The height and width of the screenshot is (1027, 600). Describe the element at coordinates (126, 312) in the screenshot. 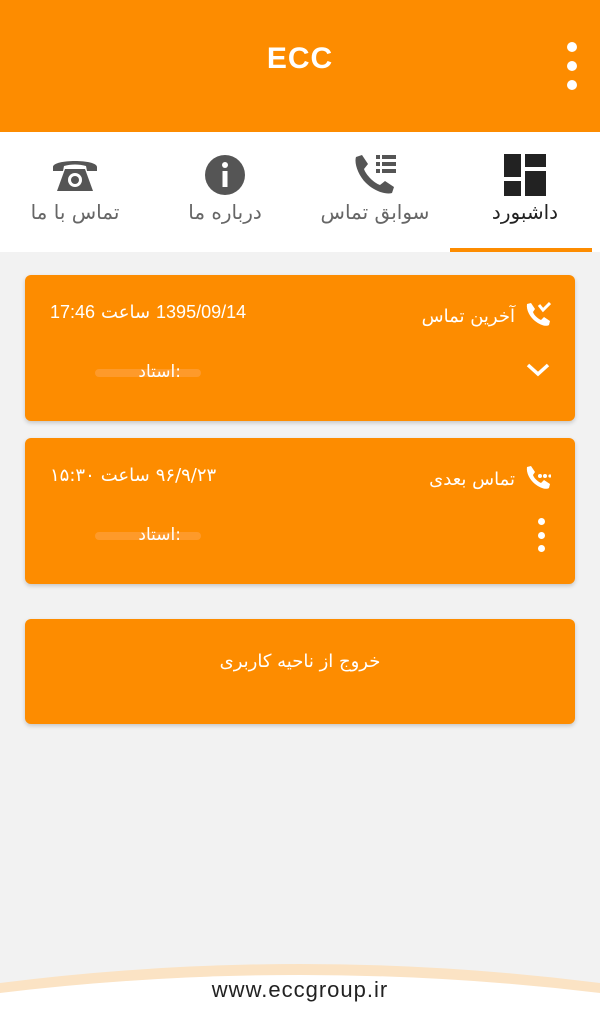

I see `last-call-time-word: ساعت` at that location.